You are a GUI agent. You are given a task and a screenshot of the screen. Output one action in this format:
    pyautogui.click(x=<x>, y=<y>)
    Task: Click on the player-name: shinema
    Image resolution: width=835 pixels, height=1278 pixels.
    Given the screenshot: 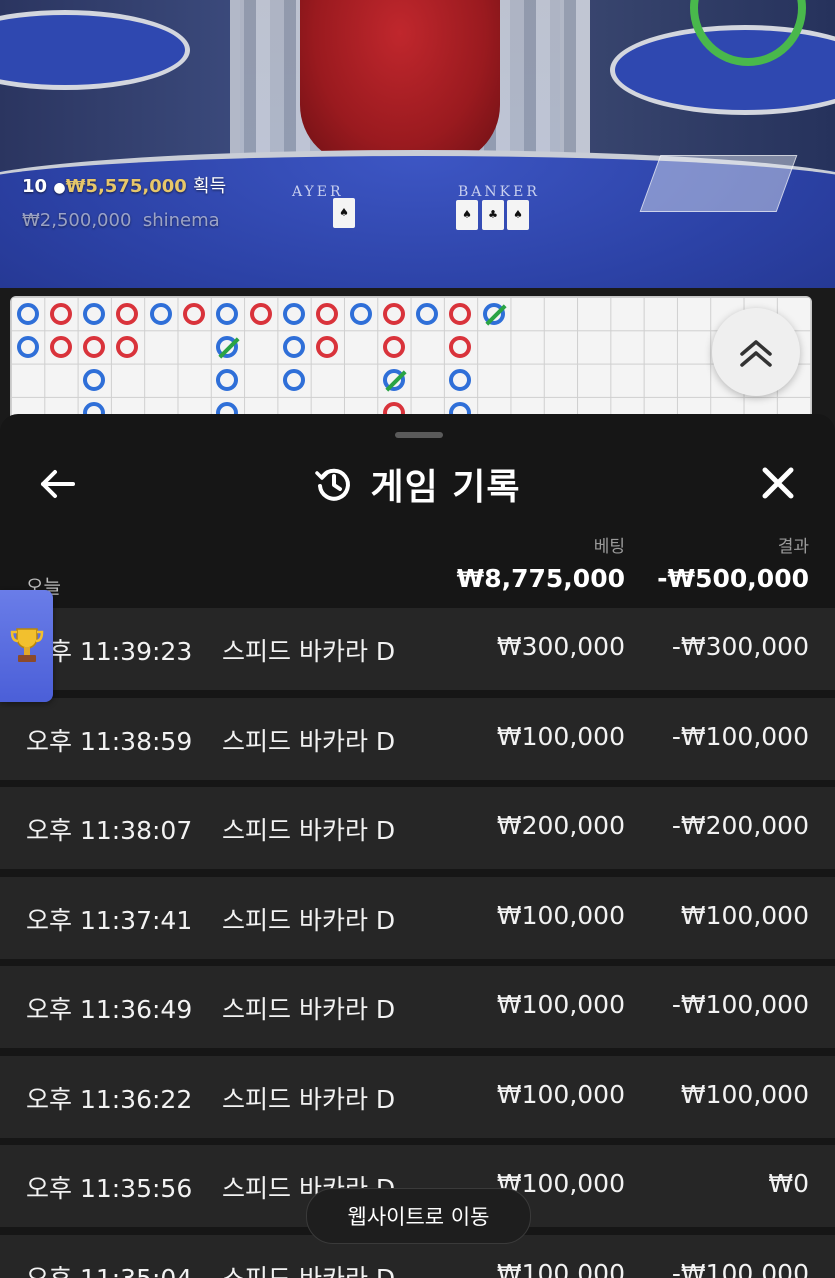 What is the action you would take?
    pyautogui.click(x=181, y=220)
    